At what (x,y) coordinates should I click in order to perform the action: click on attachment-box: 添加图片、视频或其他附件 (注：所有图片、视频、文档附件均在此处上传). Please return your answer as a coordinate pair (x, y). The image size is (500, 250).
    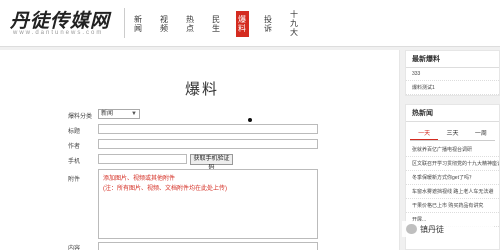
    Looking at the image, I should click on (208, 204).